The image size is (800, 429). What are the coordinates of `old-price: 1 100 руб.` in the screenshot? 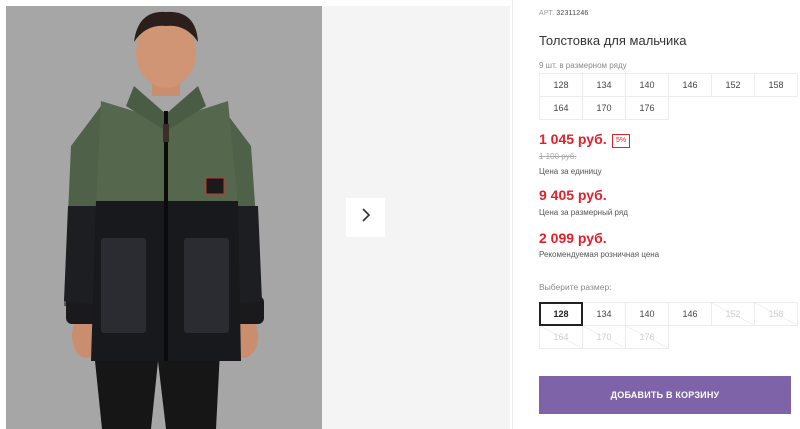 It's located at (558, 156).